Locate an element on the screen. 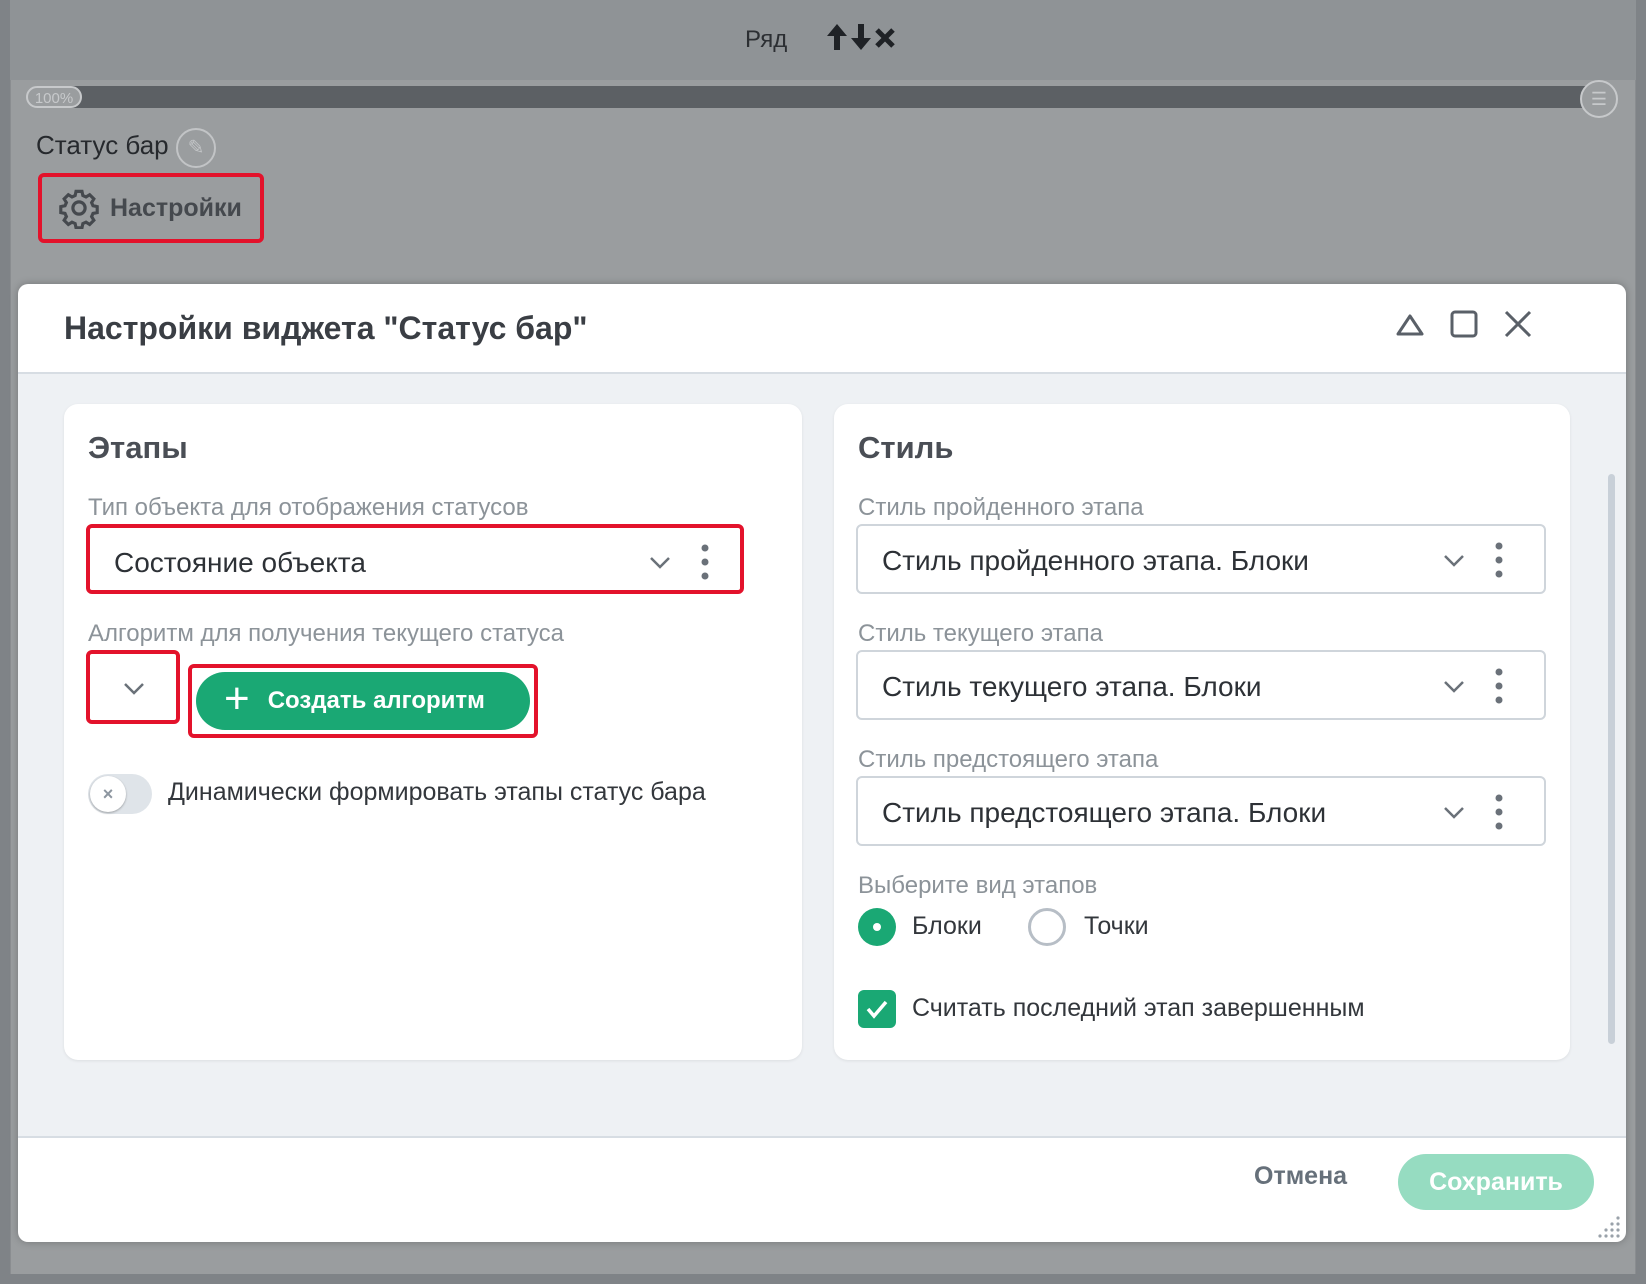 The image size is (1646, 1284). move-down-icon is located at coordinates (861, 37).